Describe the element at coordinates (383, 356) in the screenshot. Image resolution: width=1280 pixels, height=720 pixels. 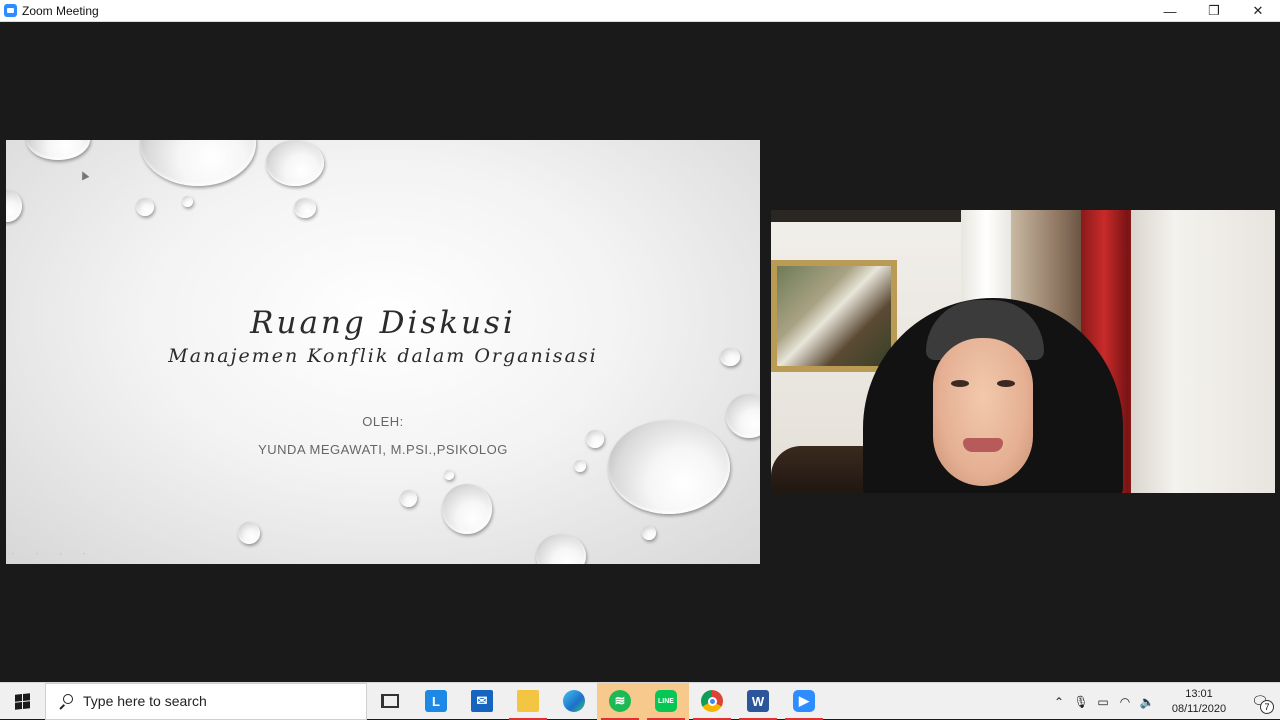
I see `slide-subtitle: Manajemen Konflik dalam Organisasi` at that location.